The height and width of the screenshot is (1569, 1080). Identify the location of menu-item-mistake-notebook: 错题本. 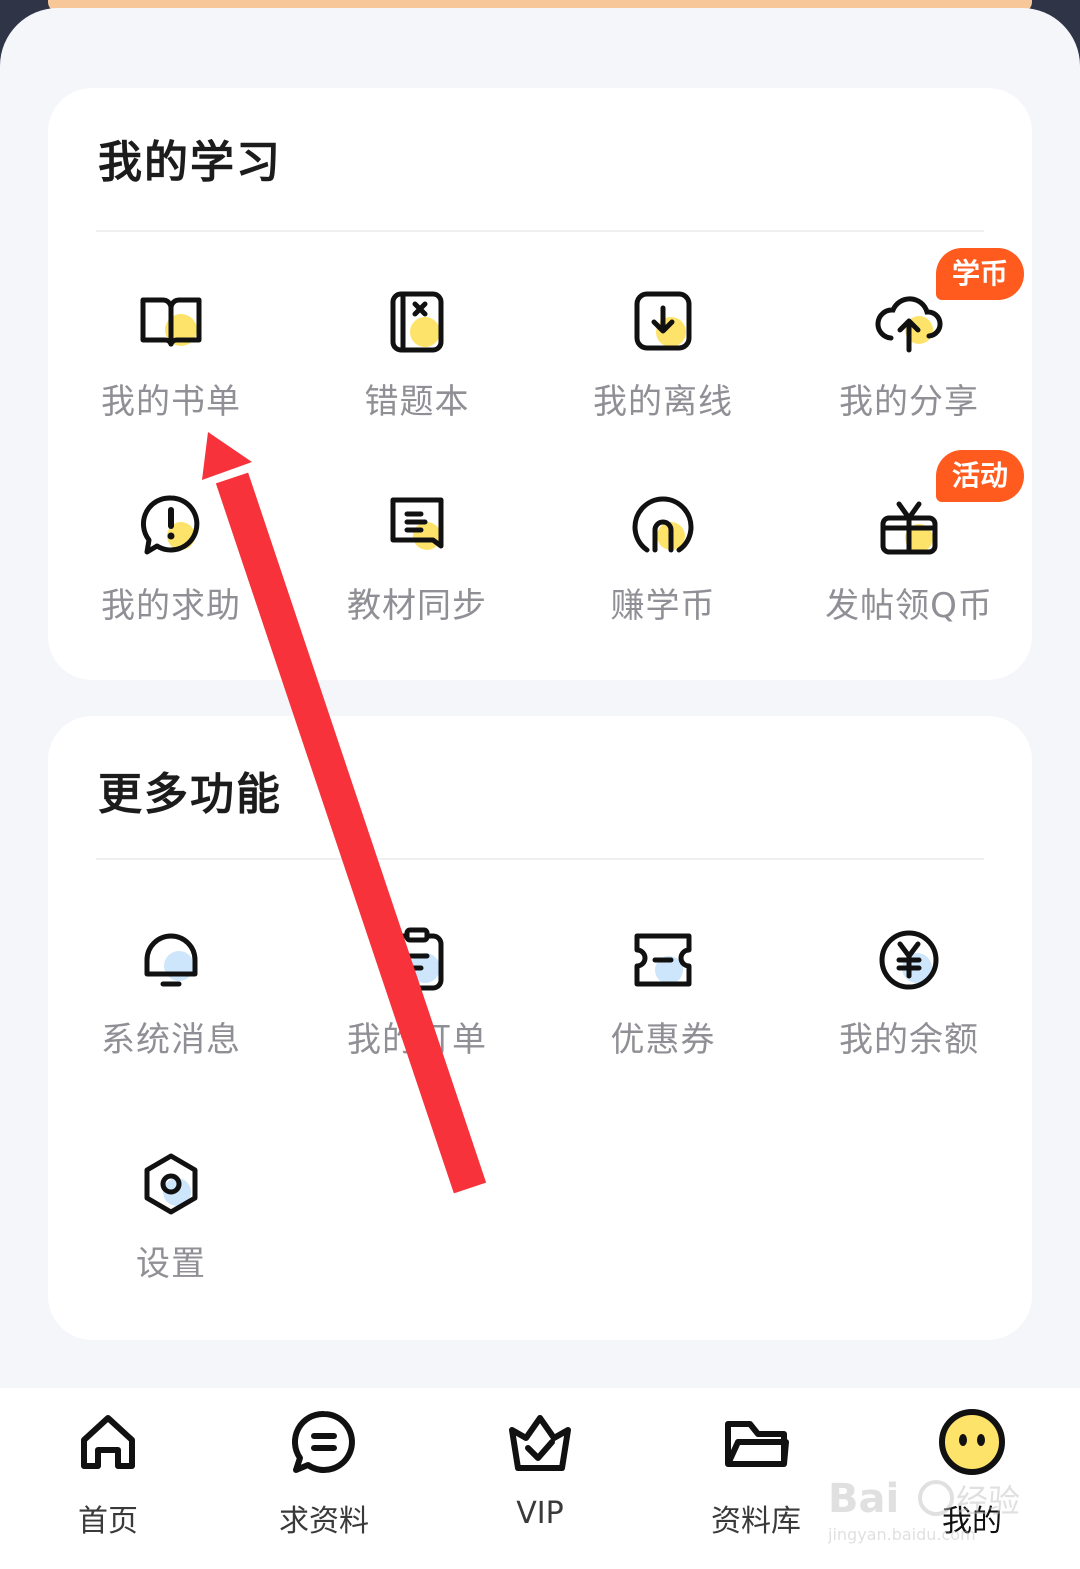
(417, 346).